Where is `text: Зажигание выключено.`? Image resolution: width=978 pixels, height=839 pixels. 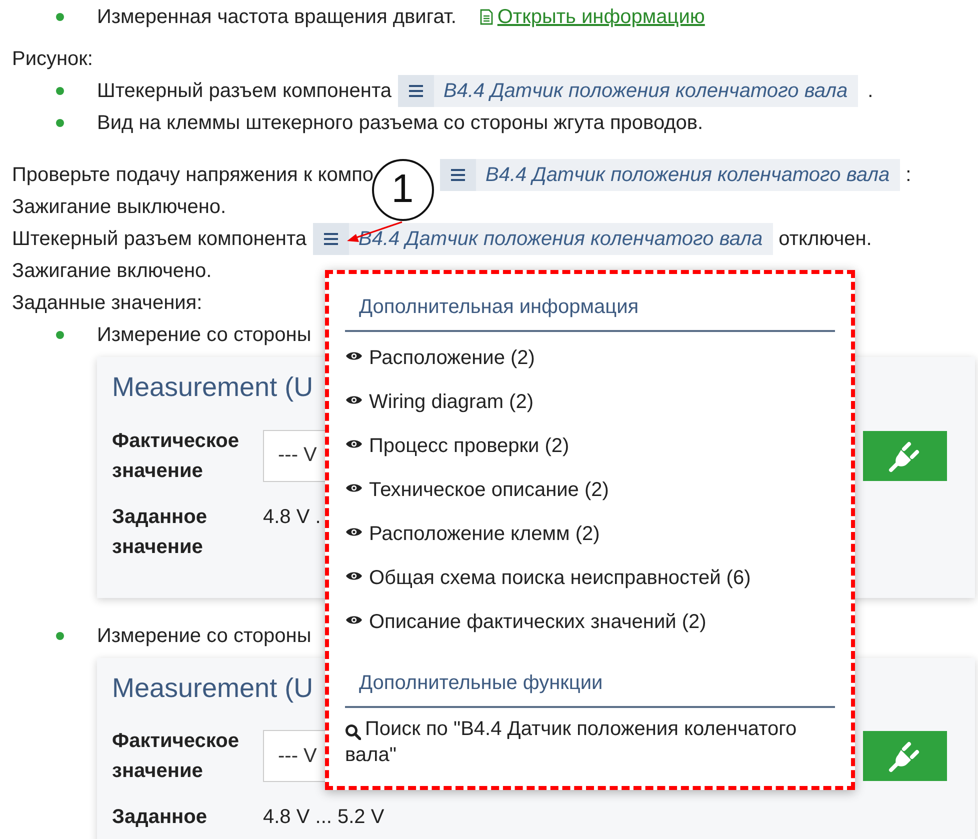
text: Зажигание выключено. is located at coordinates (119, 207).